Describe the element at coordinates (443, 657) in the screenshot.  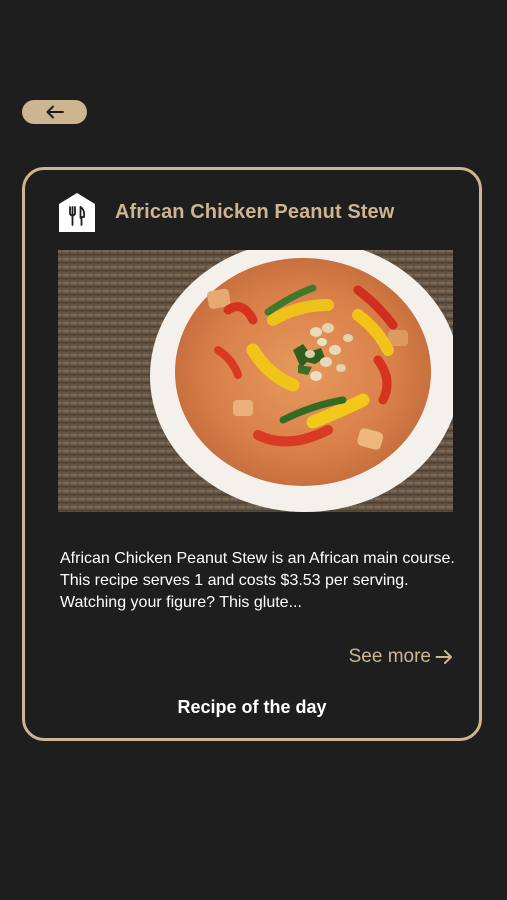
I see `arrow-right-icon` at that location.